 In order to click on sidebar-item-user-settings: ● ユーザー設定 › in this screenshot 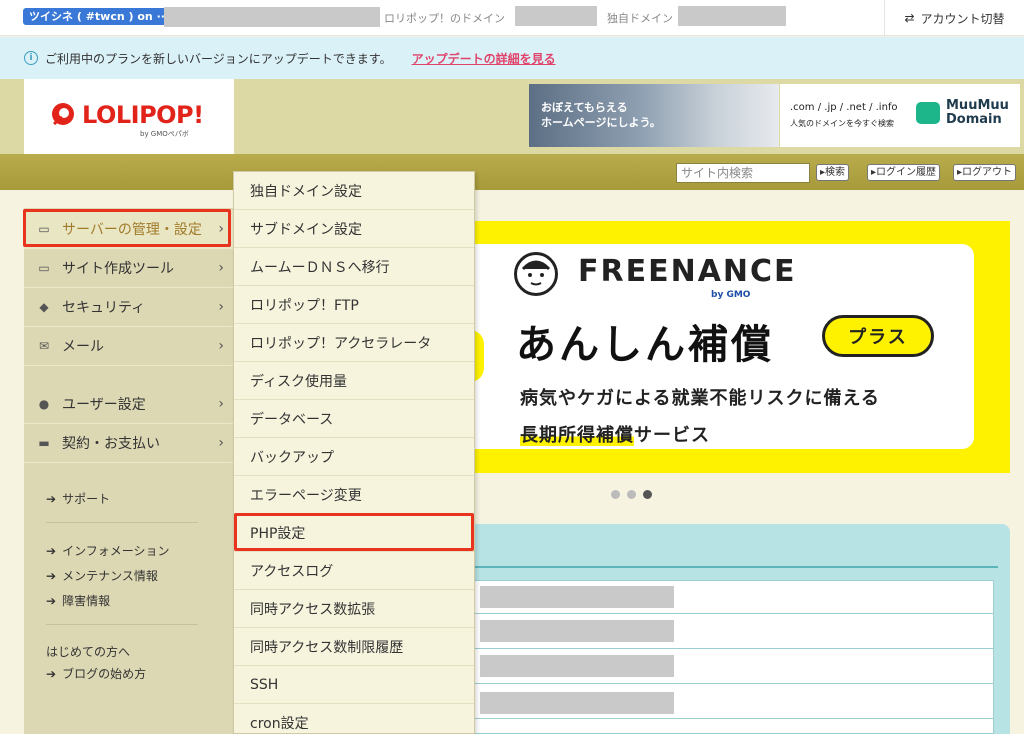, I will do `click(129, 404)`.